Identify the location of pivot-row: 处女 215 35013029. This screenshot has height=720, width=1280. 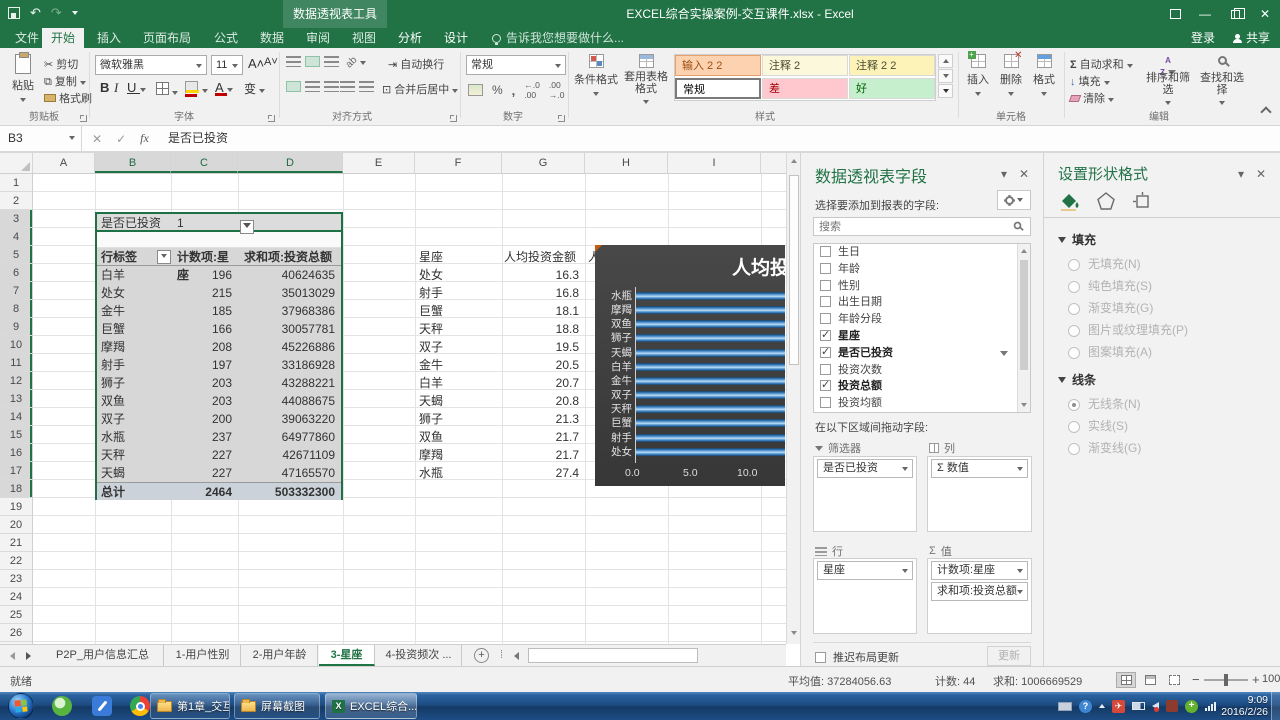
(219, 293).